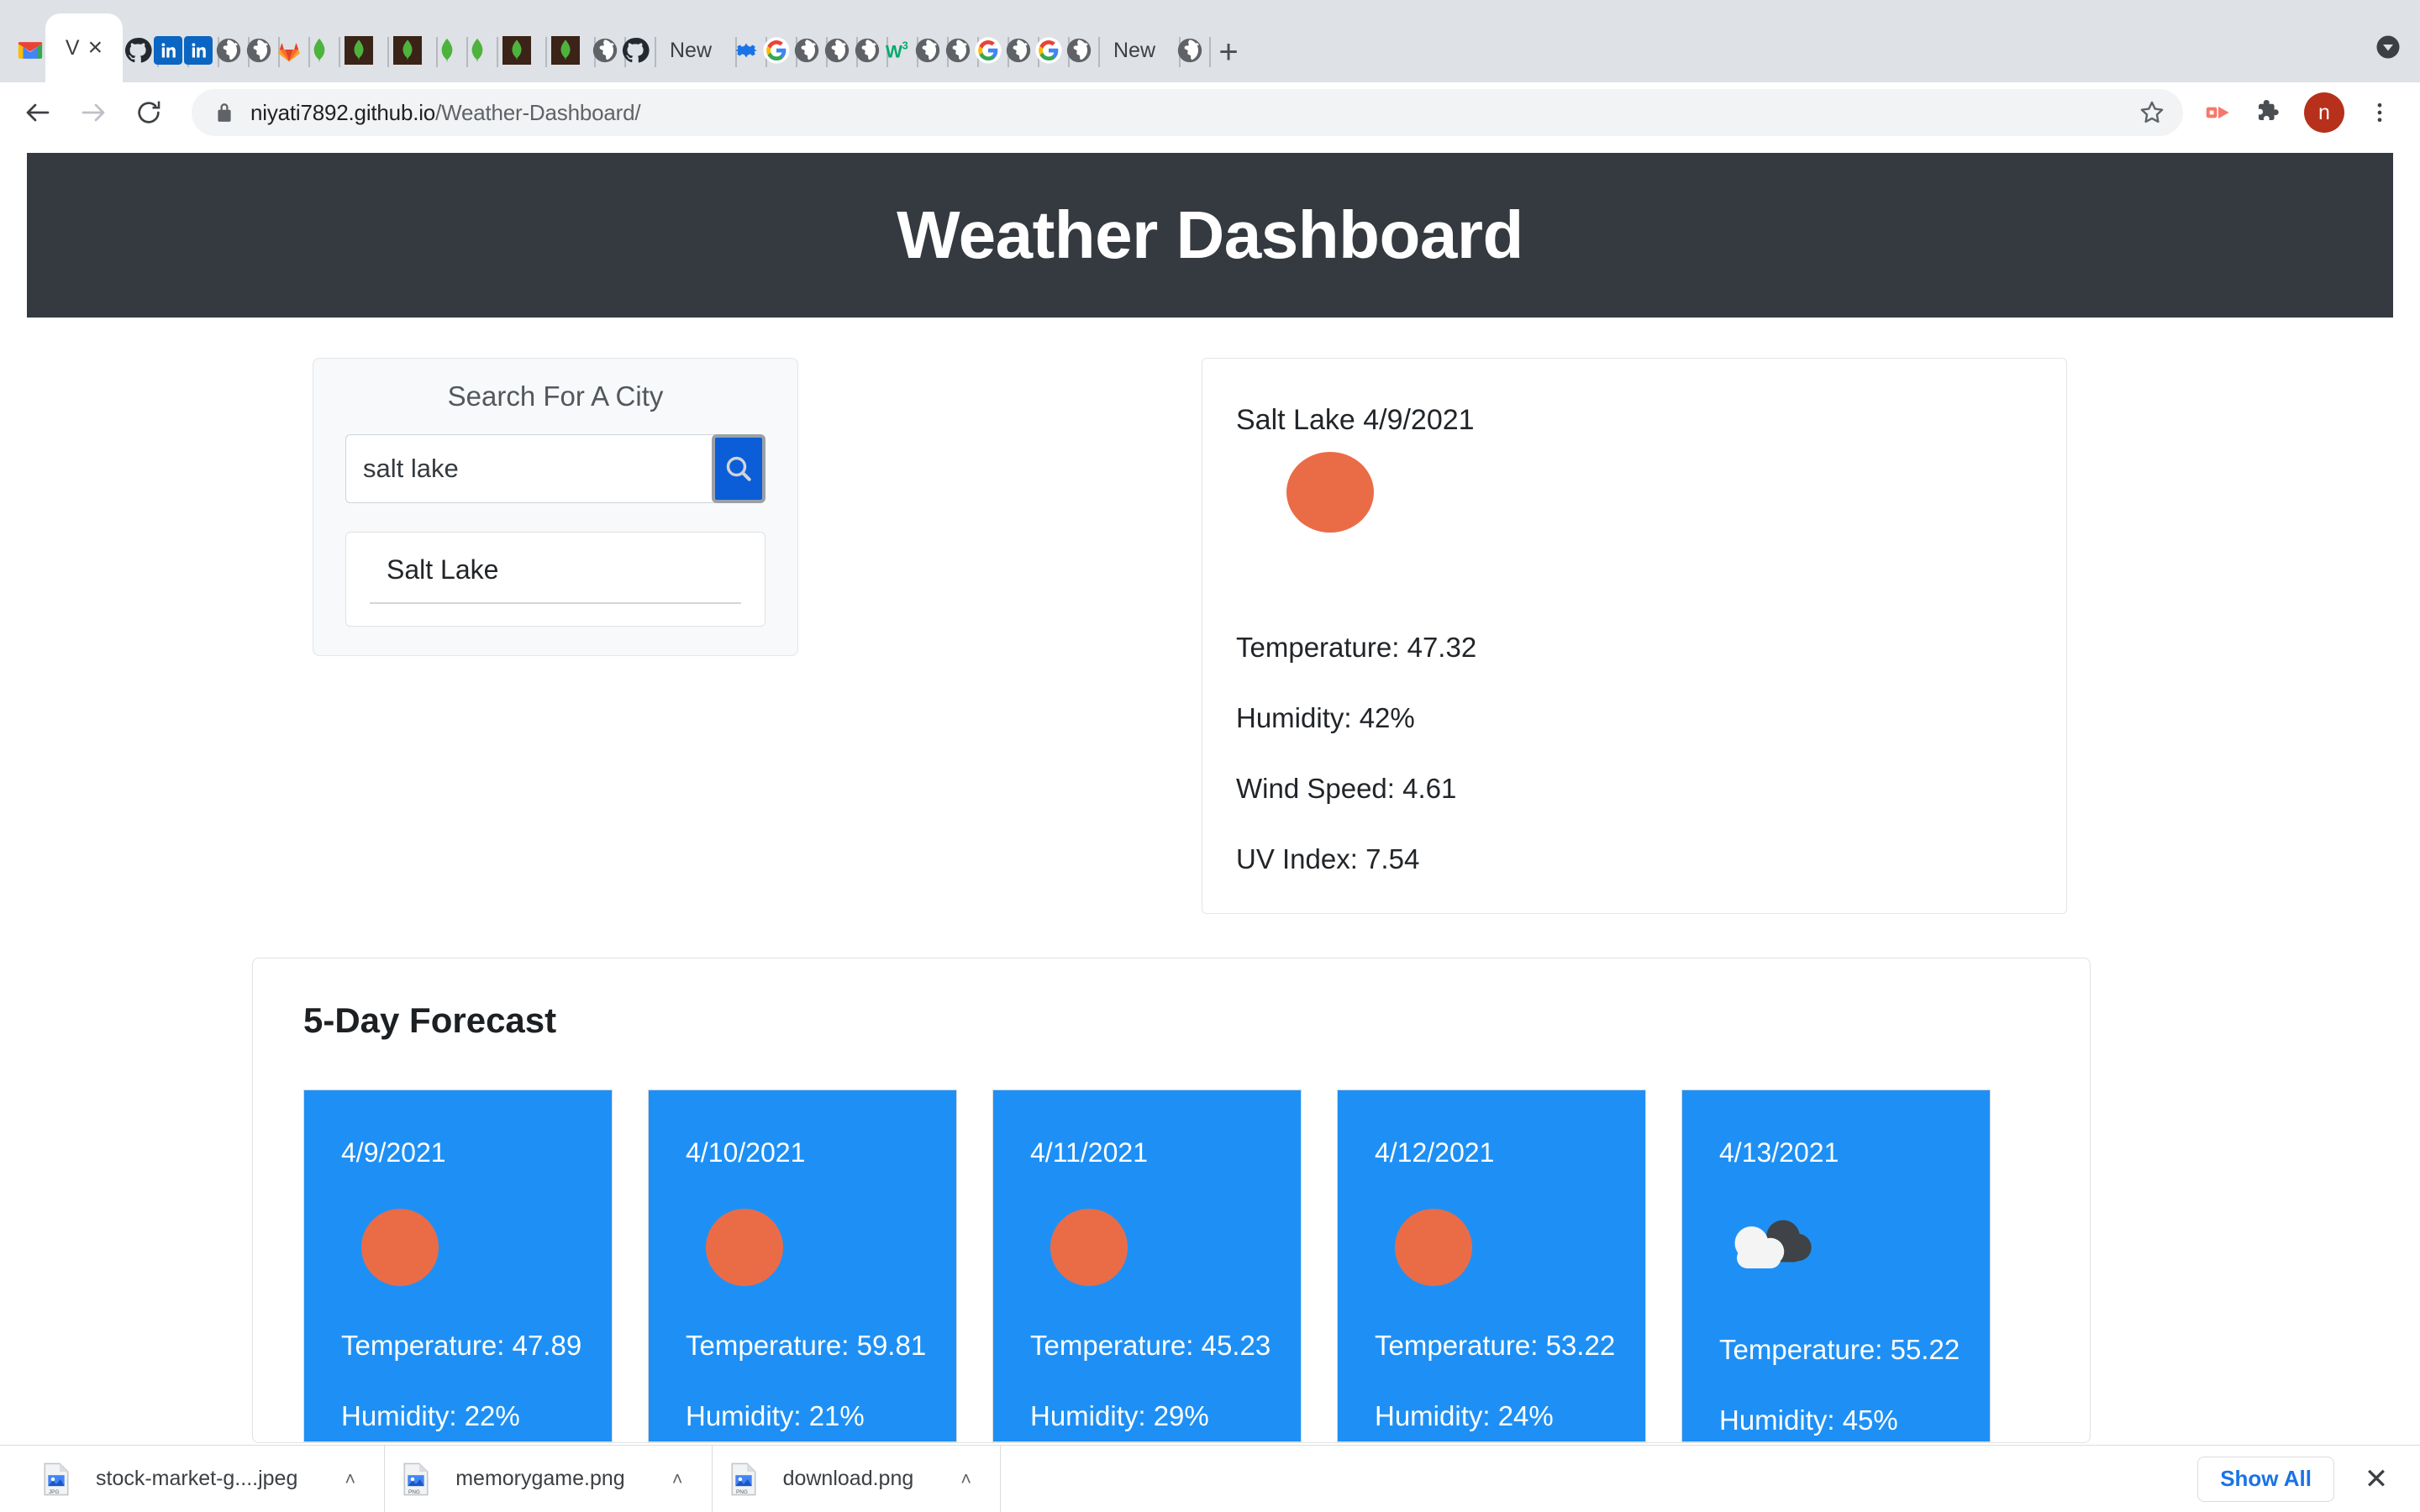  What do you see at coordinates (30, 50) in the screenshot?
I see `gmail-icon` at bounding box center [30, 50].